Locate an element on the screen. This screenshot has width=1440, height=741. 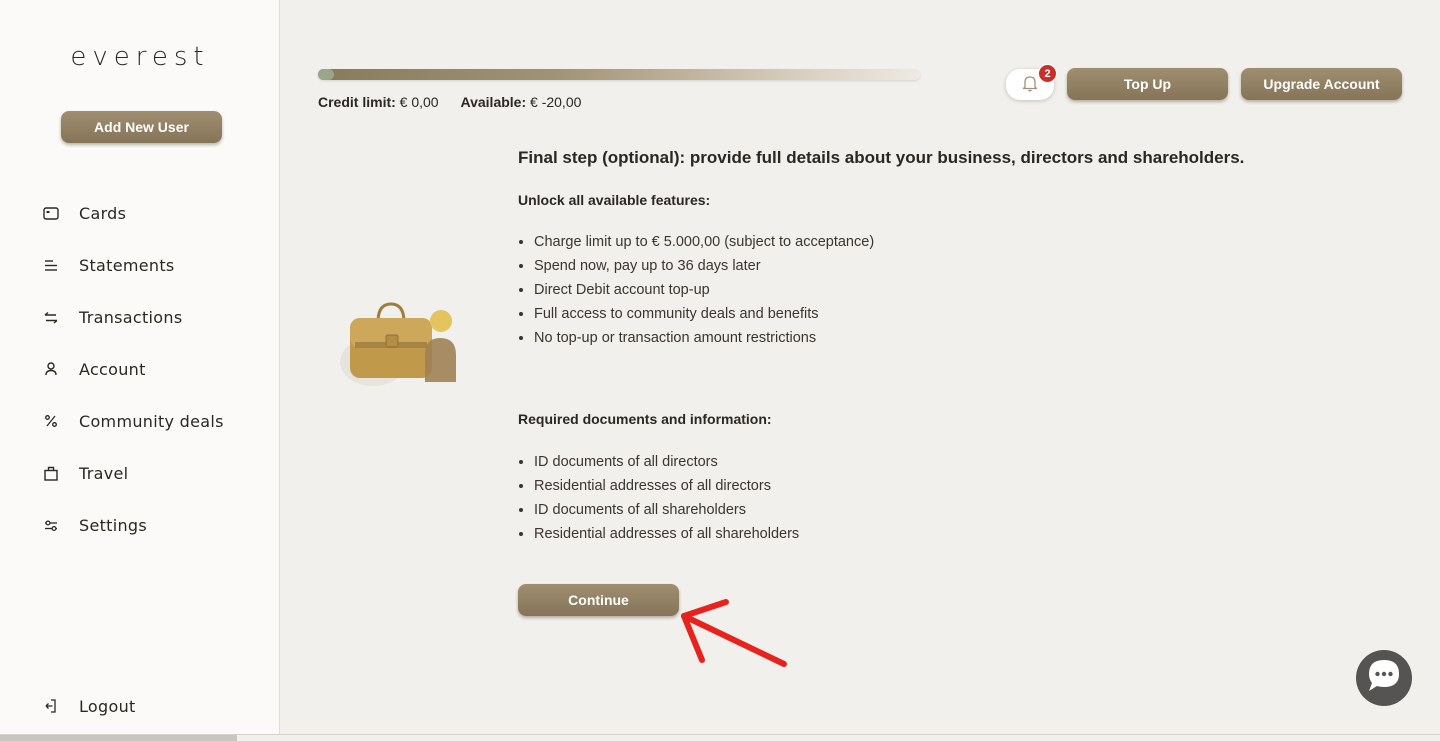
list-item: Direct Debit account top-up is located at coordinates (696, 290).